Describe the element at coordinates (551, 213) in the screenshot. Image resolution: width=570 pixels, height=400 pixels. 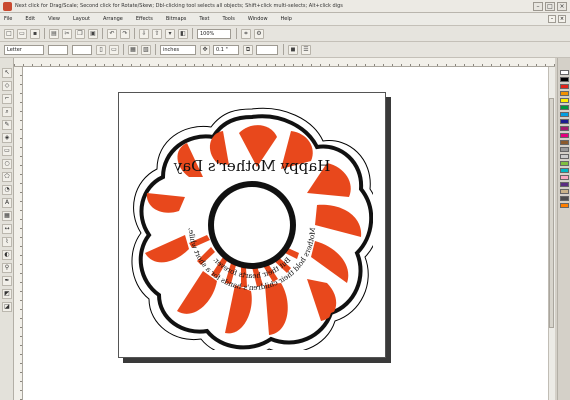
I see `scrollbar-thumb` at that location.